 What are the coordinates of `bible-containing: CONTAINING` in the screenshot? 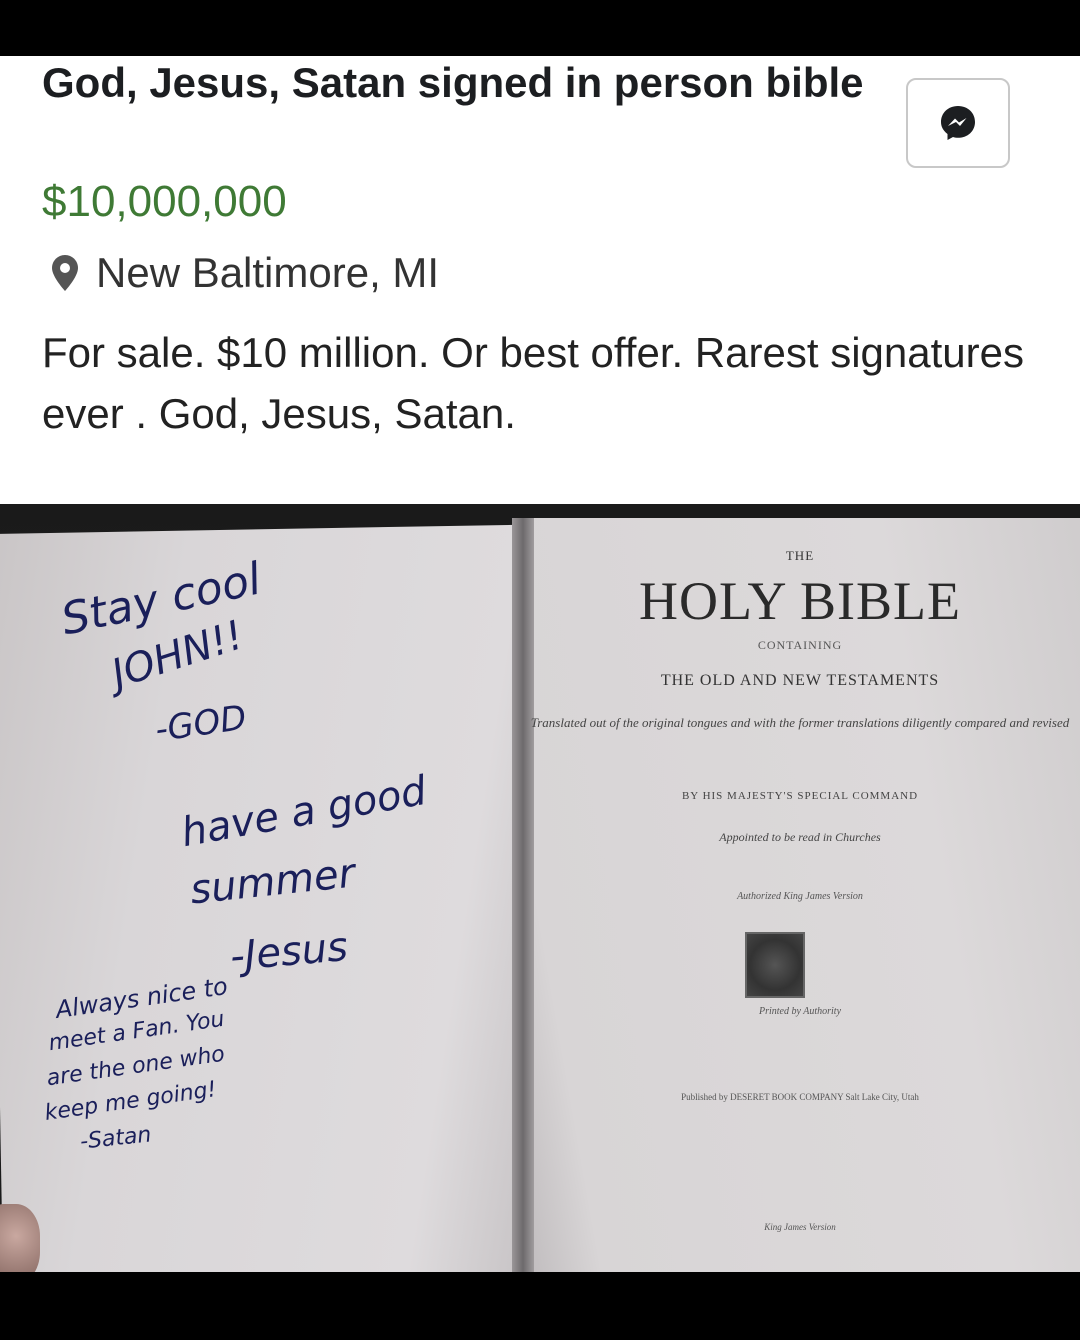 It's located at (800, 645).